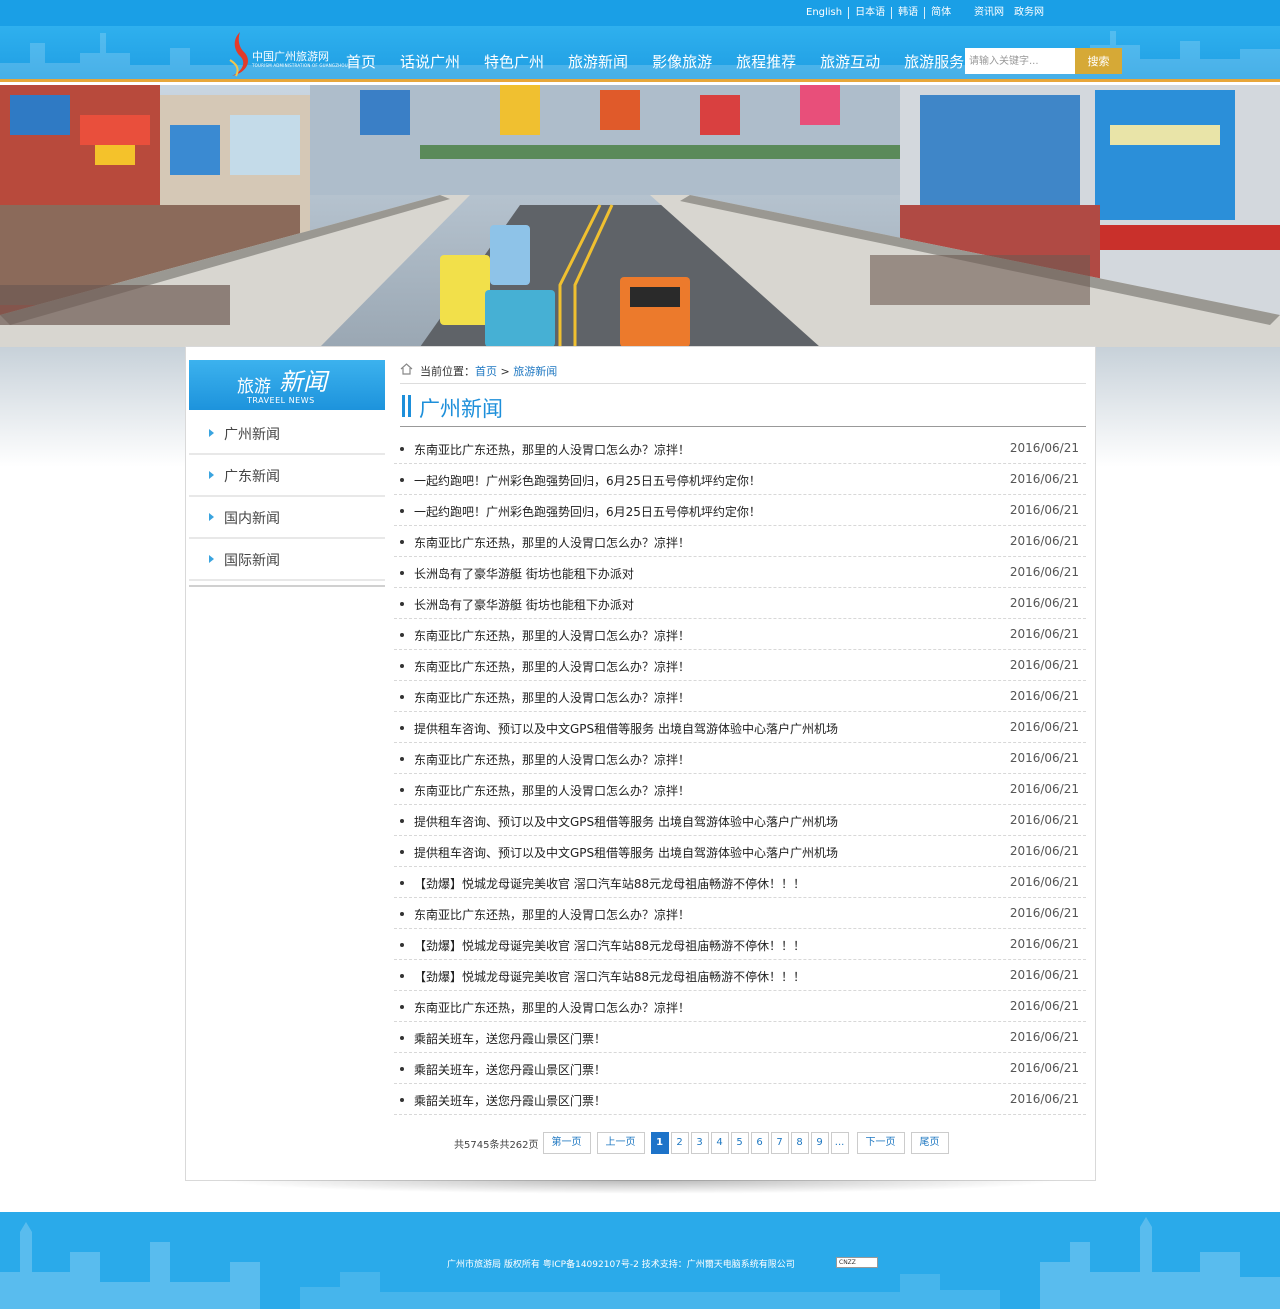  What do you see at coordinates (290, 56) in the screenshot?
I see `logo-name: 中国广州旅游网` at bounding box center [290, 56].